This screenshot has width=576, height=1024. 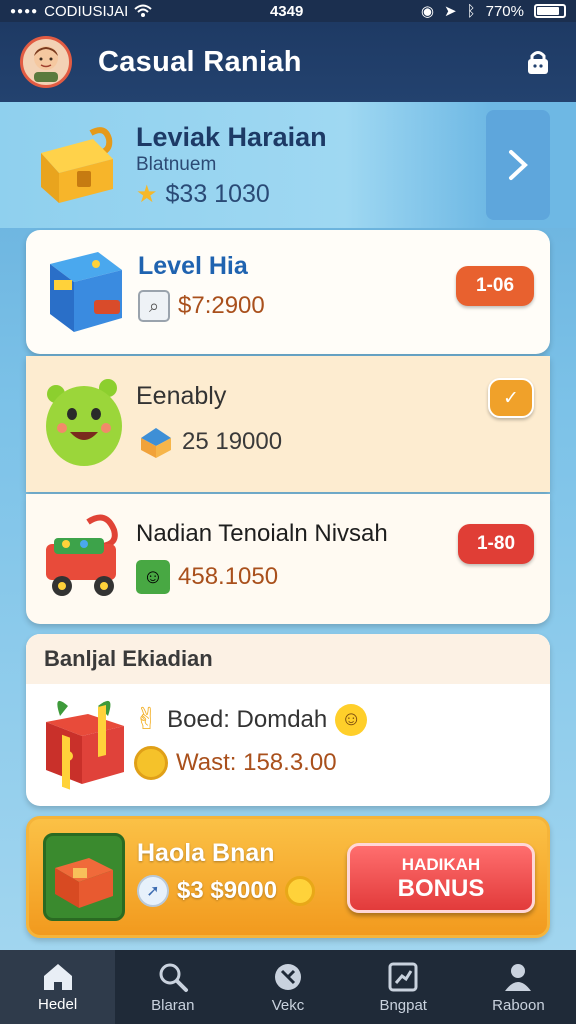 What do you see at coordinates (518, 1005) in the screenshot?
I see `tab-label: Raboon` at bounding box center [518, 1005].